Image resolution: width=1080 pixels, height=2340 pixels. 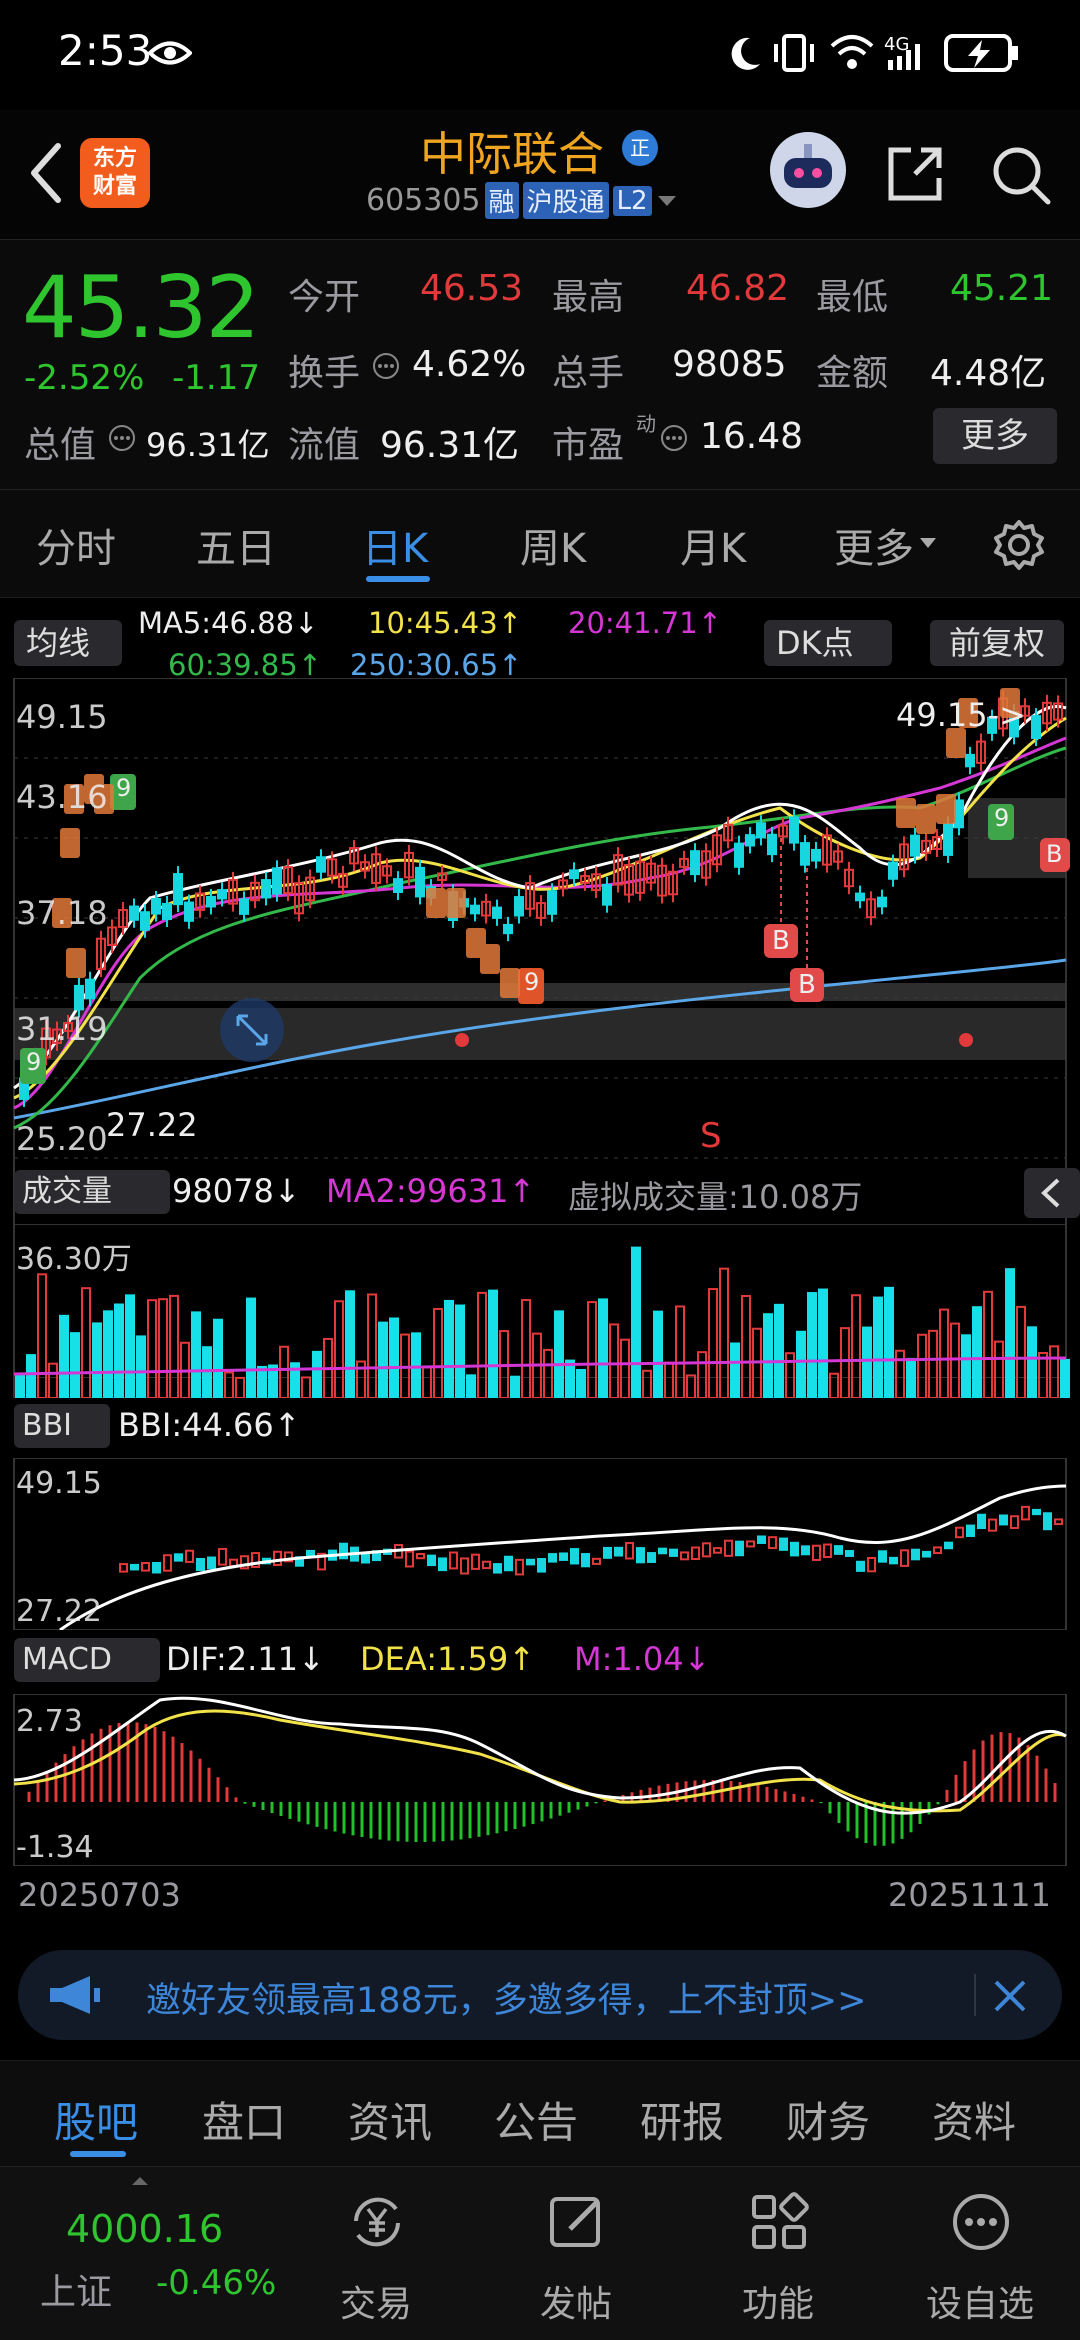 I want to click on high-label: 最高, so click(x=588, y=297).